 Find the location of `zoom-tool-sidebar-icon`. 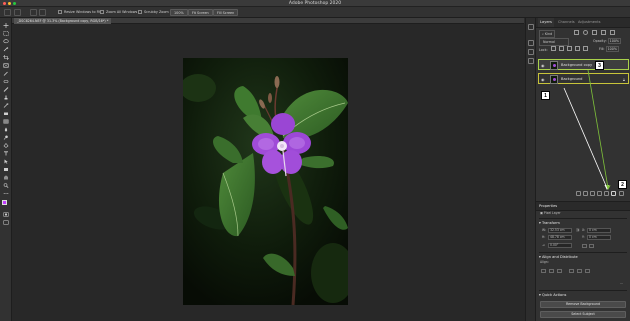

zoom-tool-sidebar-icon is located at coordinates (6, 185).